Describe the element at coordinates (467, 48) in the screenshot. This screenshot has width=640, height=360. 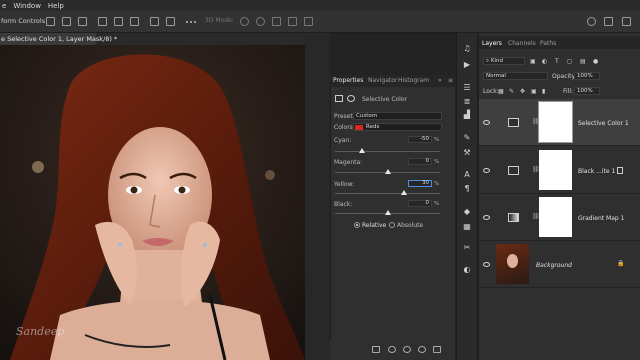
I see `brush-settings-icon: ♫` at that location.